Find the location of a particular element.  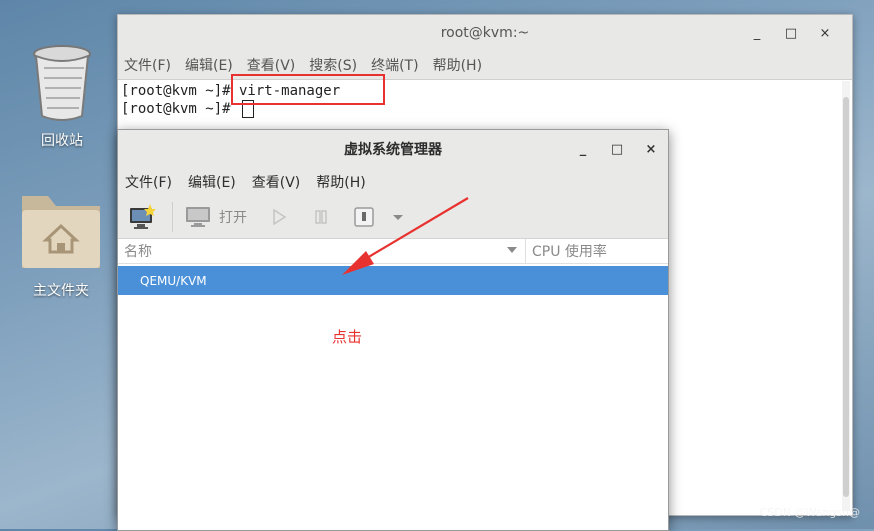

run-button is located at coordinates (279, 217).